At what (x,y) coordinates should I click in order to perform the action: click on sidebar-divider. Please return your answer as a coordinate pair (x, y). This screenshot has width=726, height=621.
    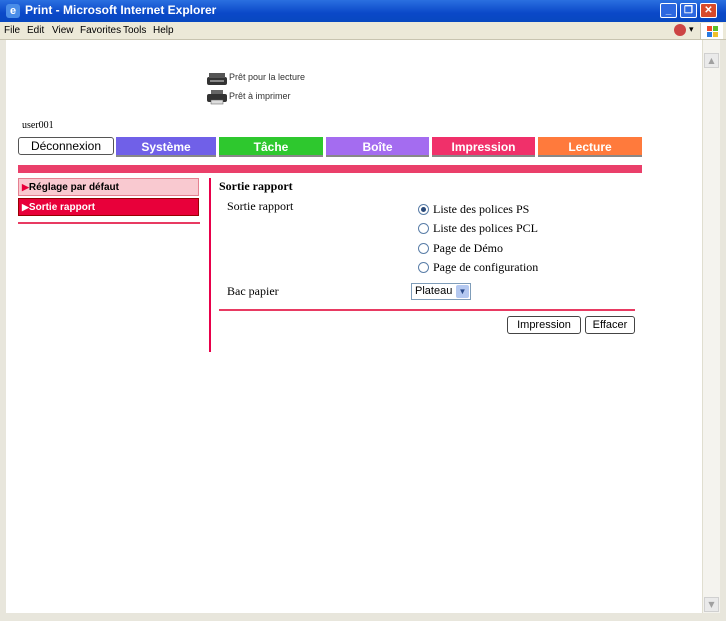
    Looking at the image, I should click on (109, 223).